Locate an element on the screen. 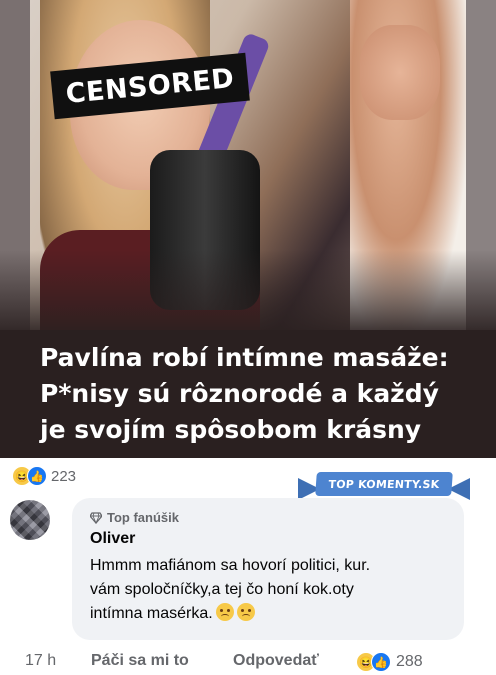 This screenshot has height=675, width=496. post-reaction-count: 223 is located at coordinates (64, 476).